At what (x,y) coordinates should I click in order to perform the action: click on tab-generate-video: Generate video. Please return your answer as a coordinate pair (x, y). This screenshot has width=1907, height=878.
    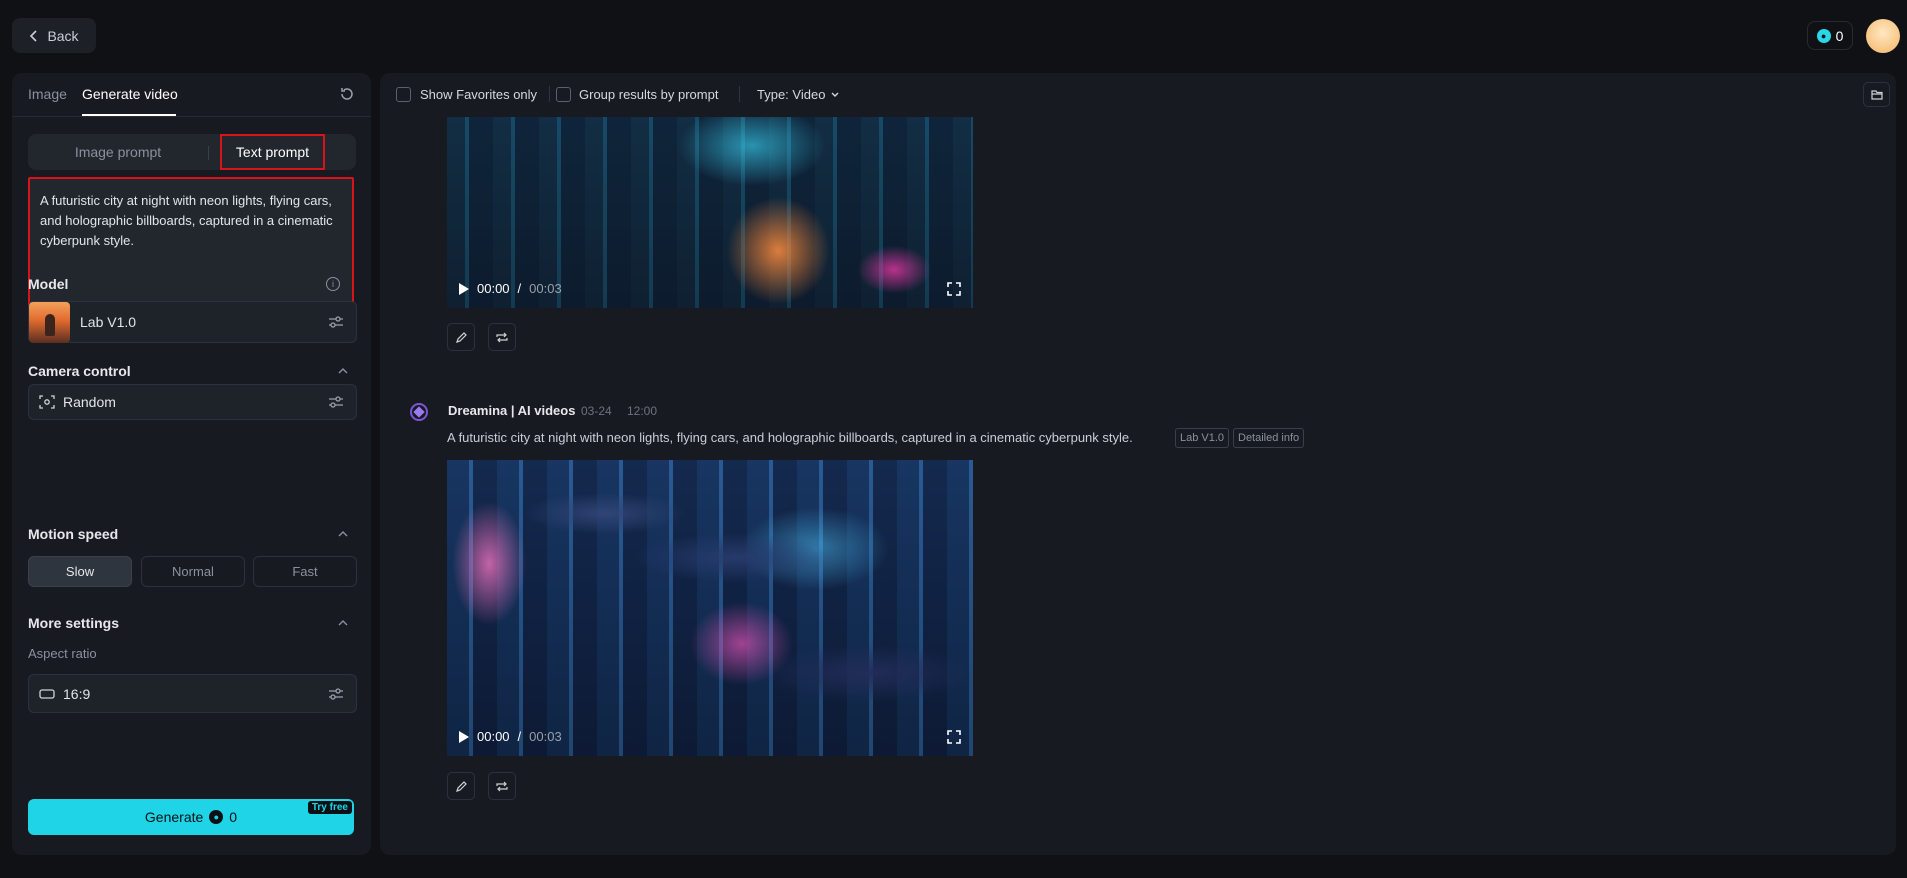
    Looking at the image, I should click on (130, 94).